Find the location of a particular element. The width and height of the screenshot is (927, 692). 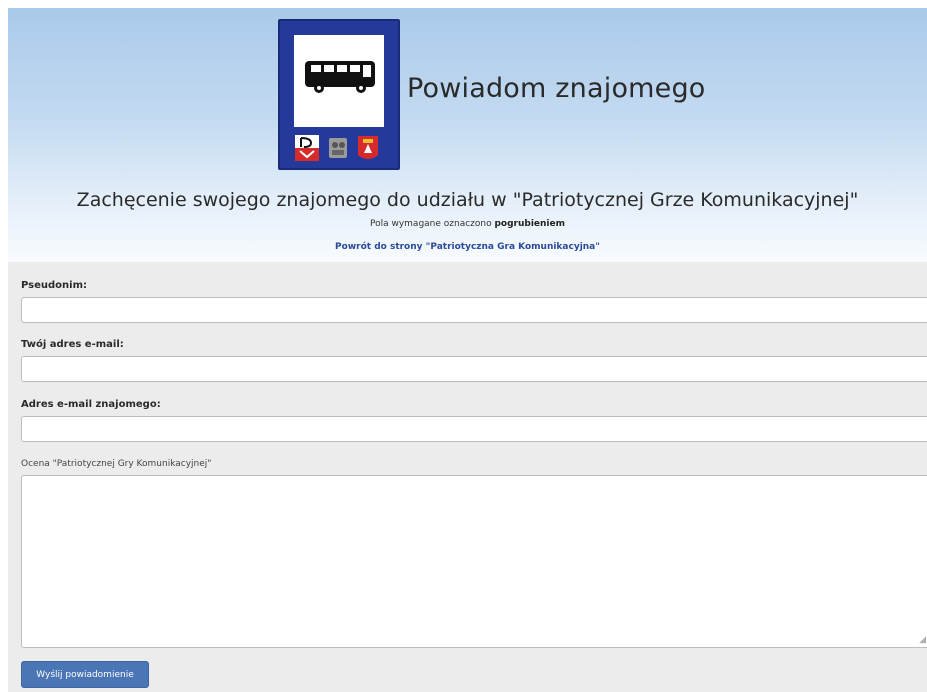

required-fields-note: Pola wymagane oznaczono pogrubieniem is located at coordinates (467, 224).